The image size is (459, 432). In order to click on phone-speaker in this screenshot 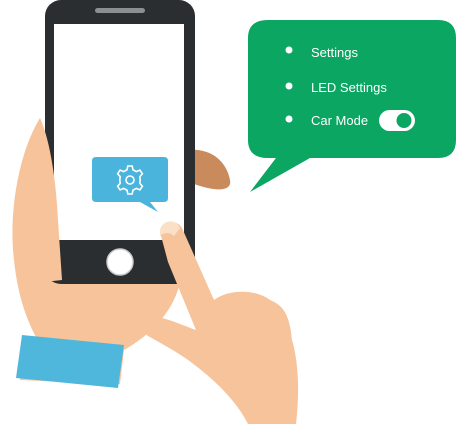, I will do `click(120, 10)`.